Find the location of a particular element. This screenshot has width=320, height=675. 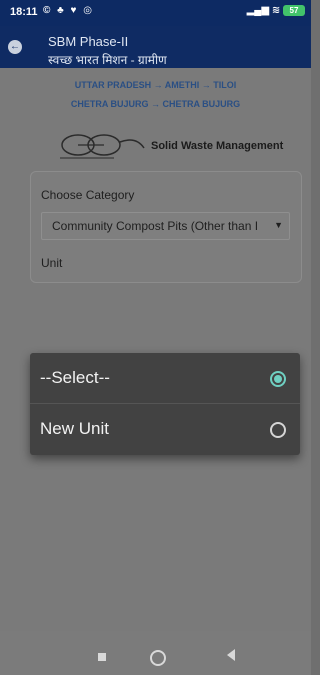

category-select: Community Compost Pits (Other than I ▼ is located at coordinates (165, 226).